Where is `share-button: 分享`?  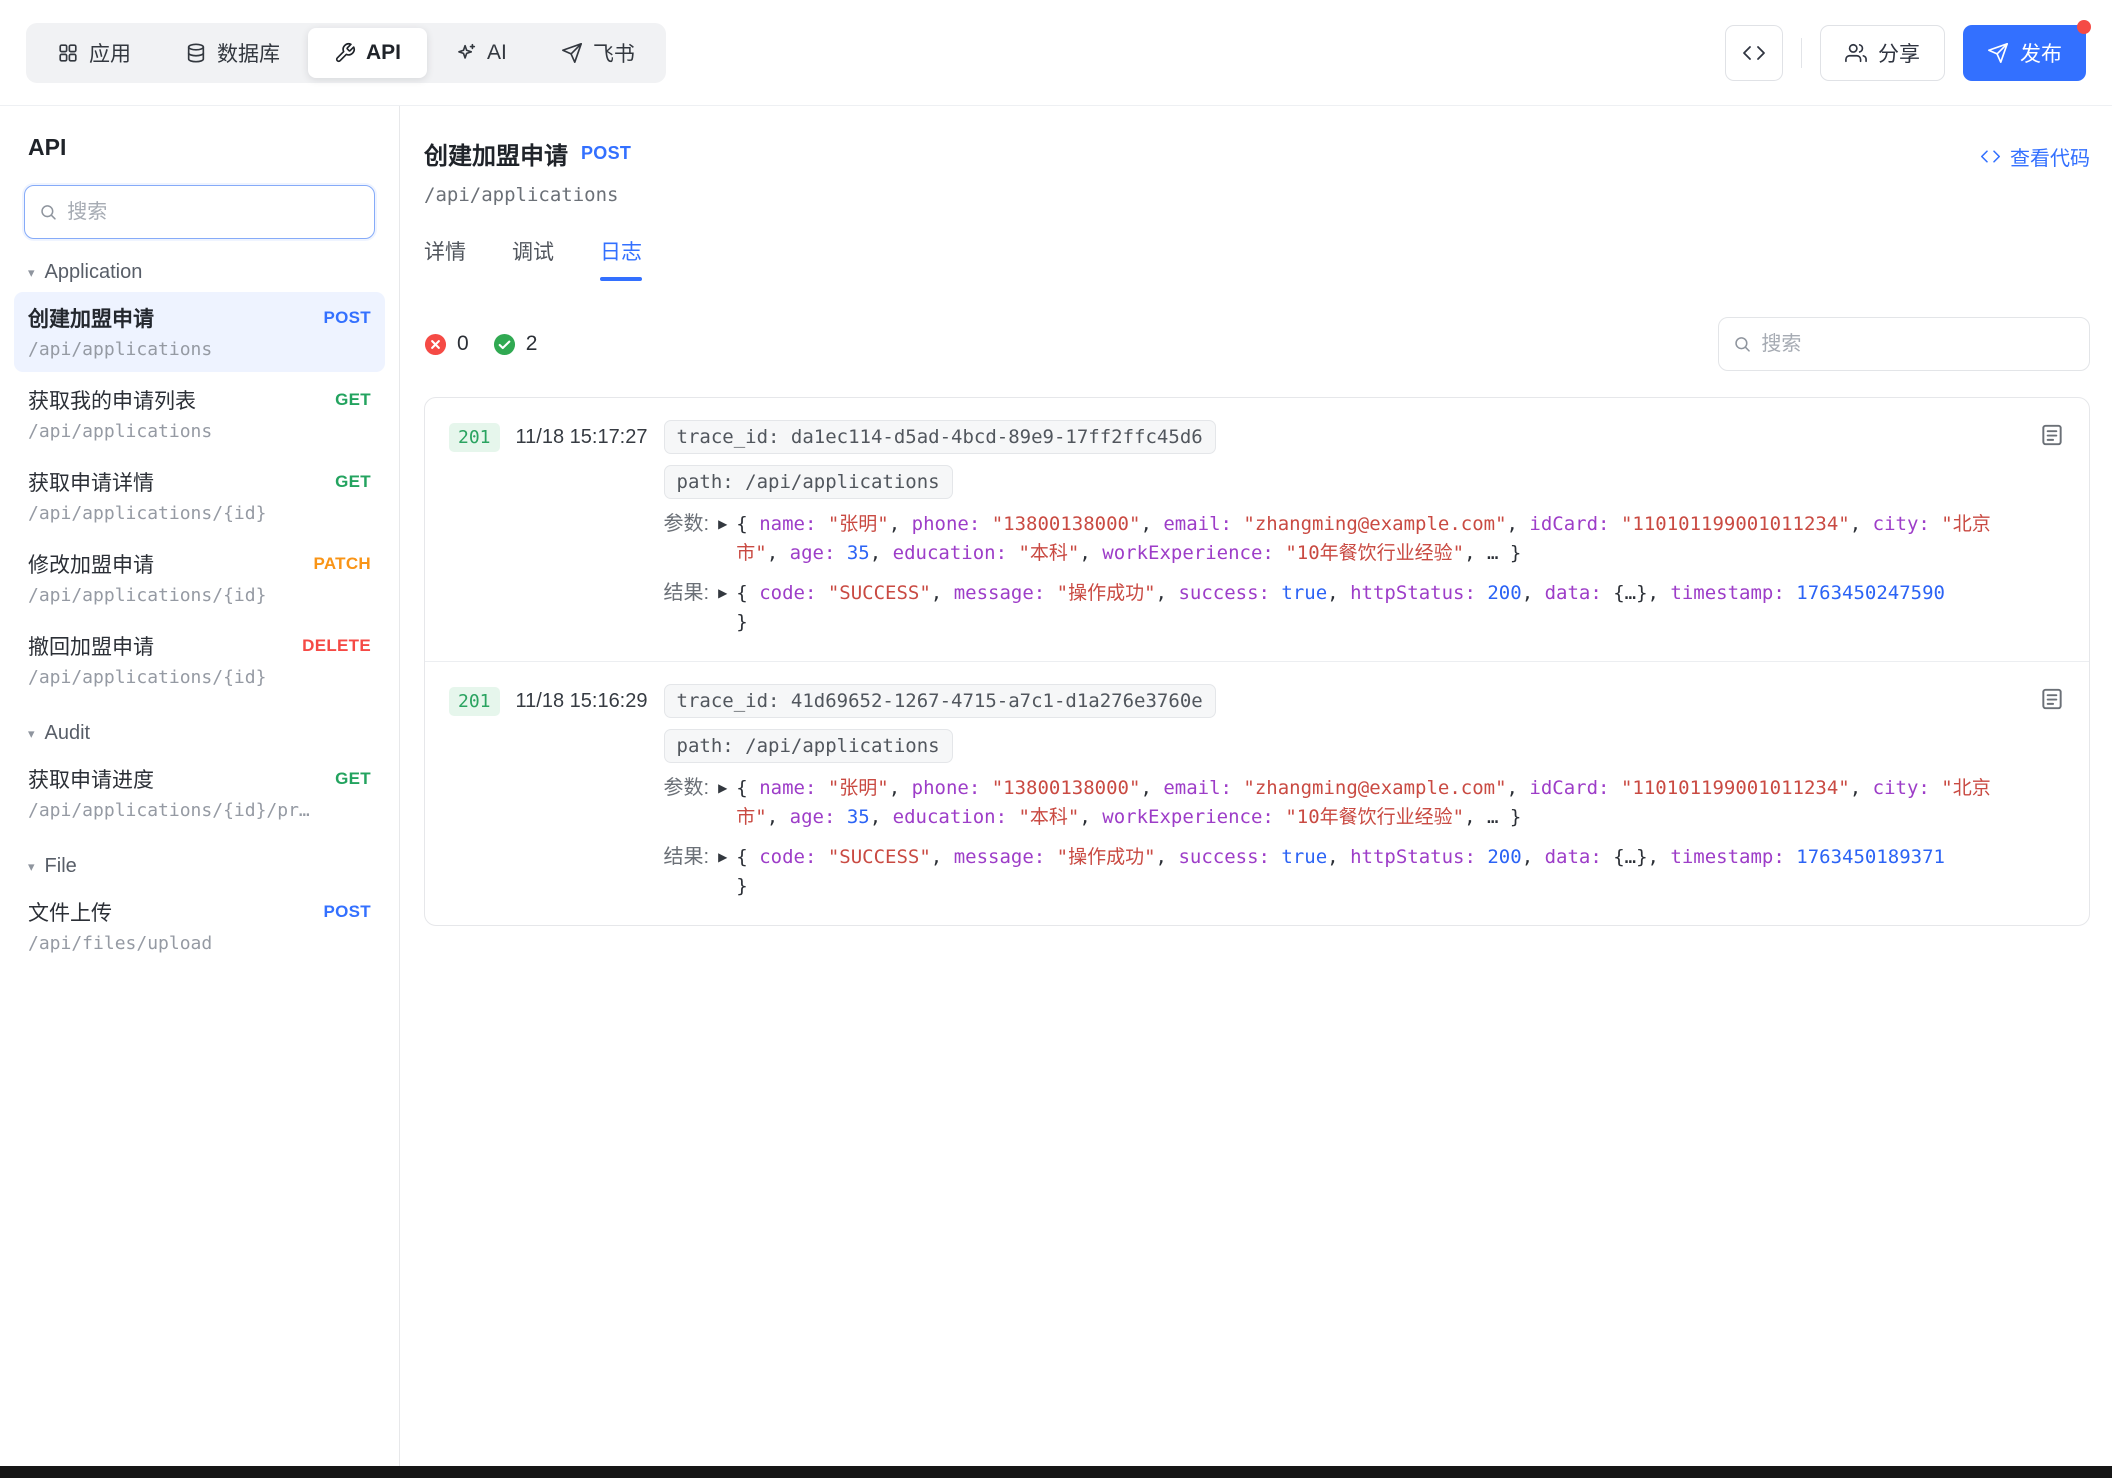
share-button: 分享 is located at coordinates (1882, 52).